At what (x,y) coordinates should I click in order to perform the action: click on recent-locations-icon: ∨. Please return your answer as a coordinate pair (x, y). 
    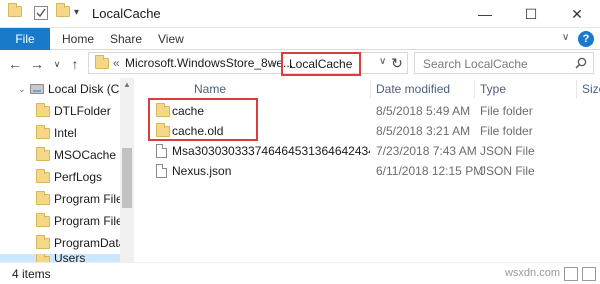
    Looking at the image, I should click on (57, 64).